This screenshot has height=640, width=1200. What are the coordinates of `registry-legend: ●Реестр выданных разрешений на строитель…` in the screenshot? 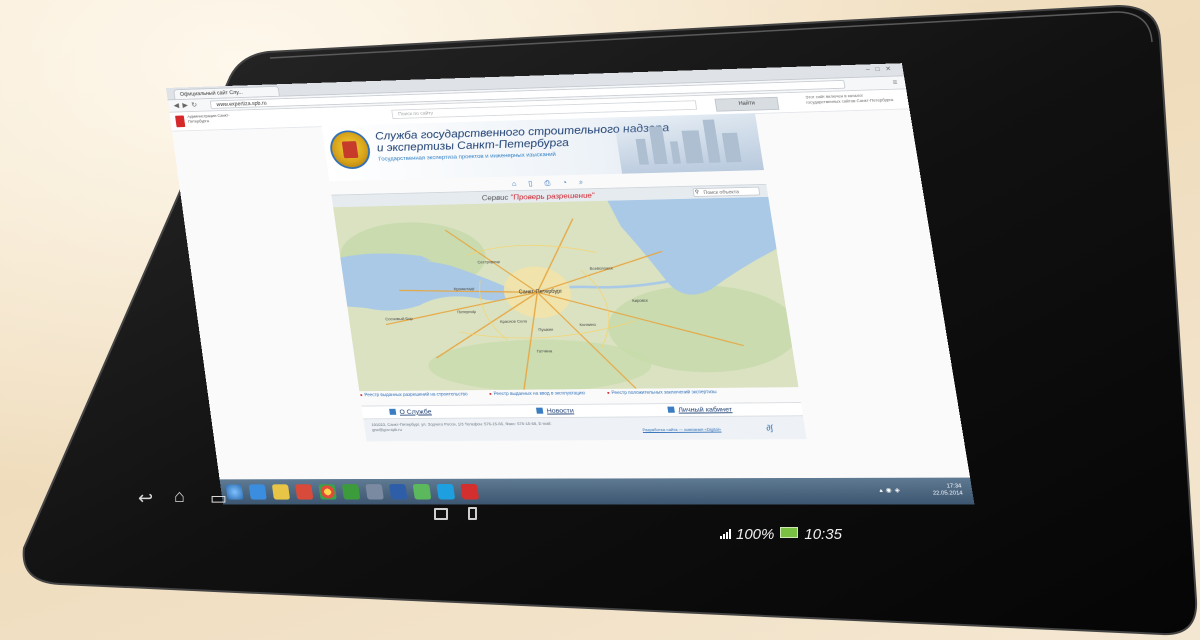 It's located at (580, 395).